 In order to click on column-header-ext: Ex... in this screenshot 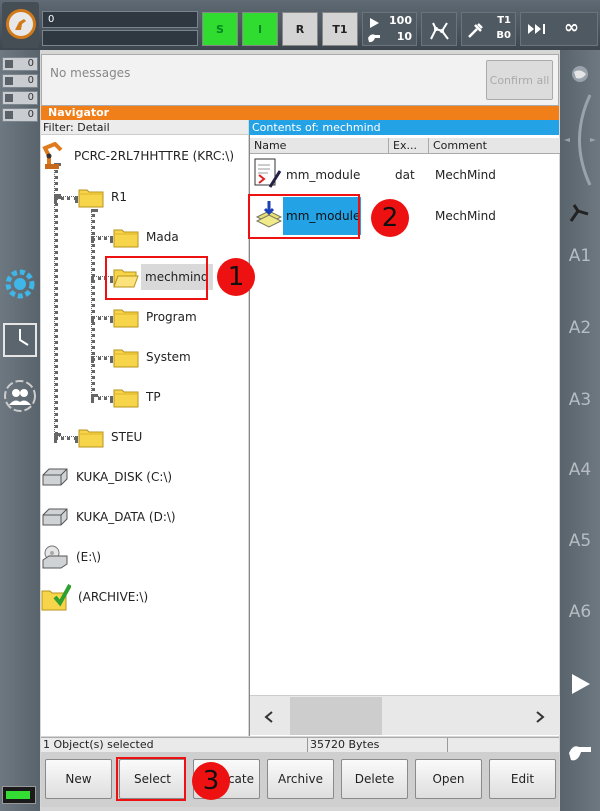, I will do `click(409, 146)`.